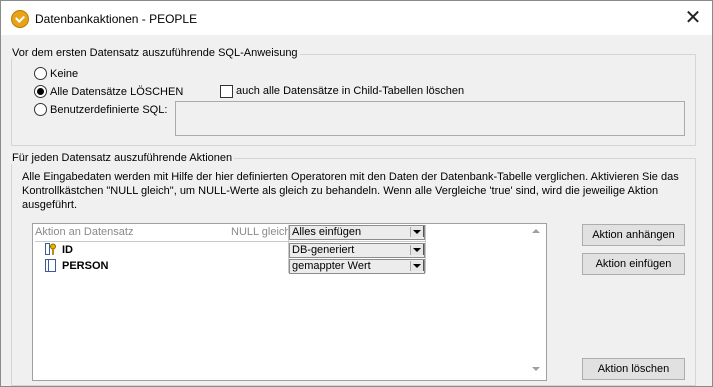 This screenshot has height=387, width=713. I want to click on window-title: Datenbankaktionen - PEOPLE, so click(116, 19).